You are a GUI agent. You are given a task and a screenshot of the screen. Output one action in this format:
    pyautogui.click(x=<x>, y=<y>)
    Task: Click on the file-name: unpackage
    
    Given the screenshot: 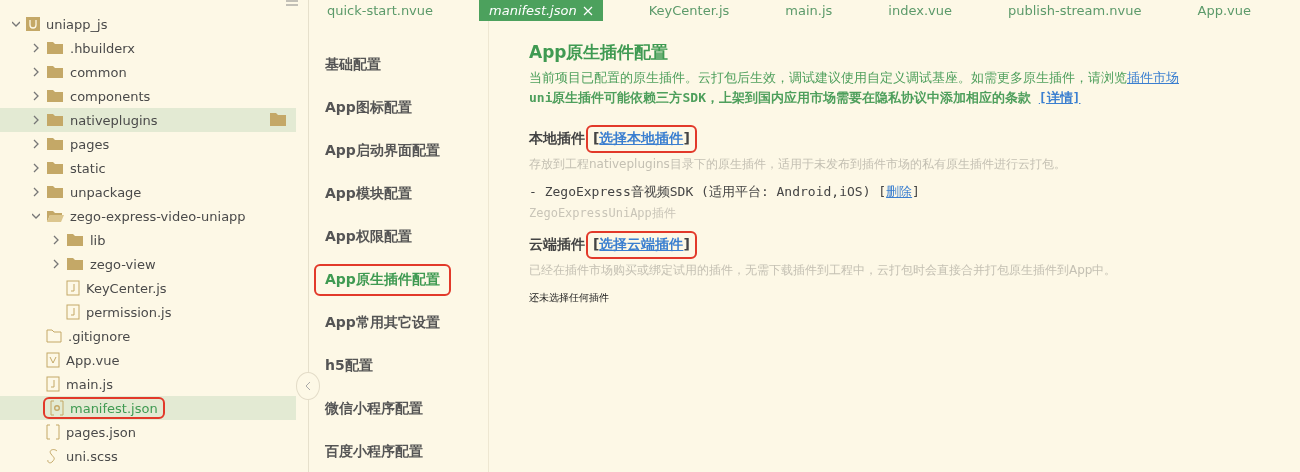 What is the action you would take?
    pyautogui.click(x=106, y=192)
    